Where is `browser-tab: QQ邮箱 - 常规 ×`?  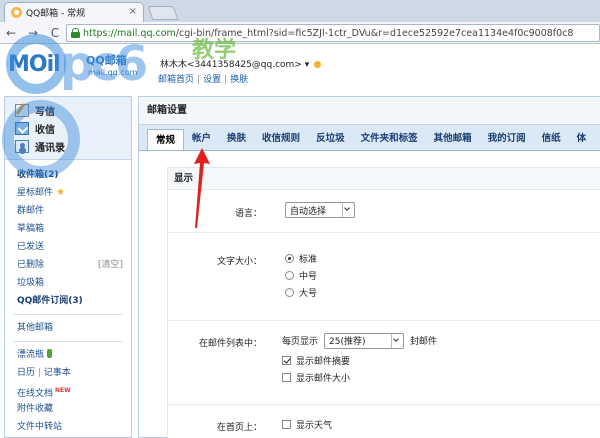 browser-tab: QQ邮箱 - 常规 × is located at coordinates (74, 12).